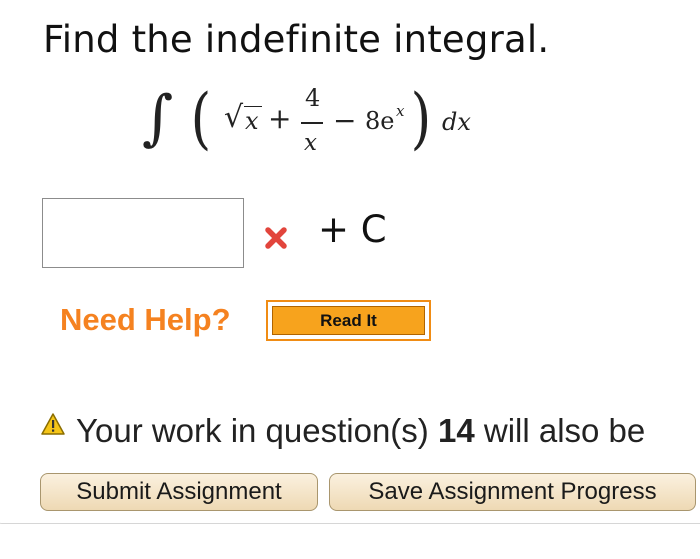  I want to click on integral-sign: ∫, so click(158, 118).